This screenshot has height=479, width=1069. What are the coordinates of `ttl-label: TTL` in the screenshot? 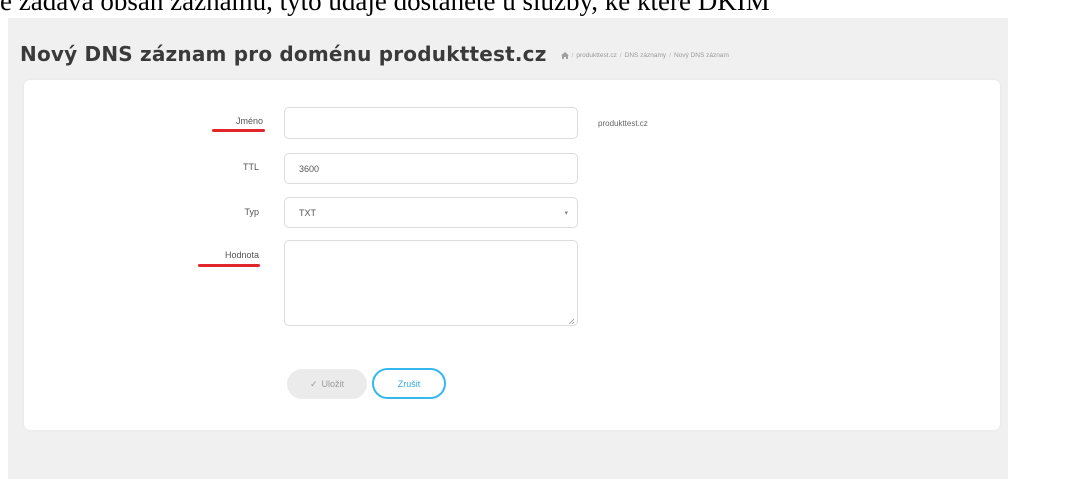 It's located at (250, 167).